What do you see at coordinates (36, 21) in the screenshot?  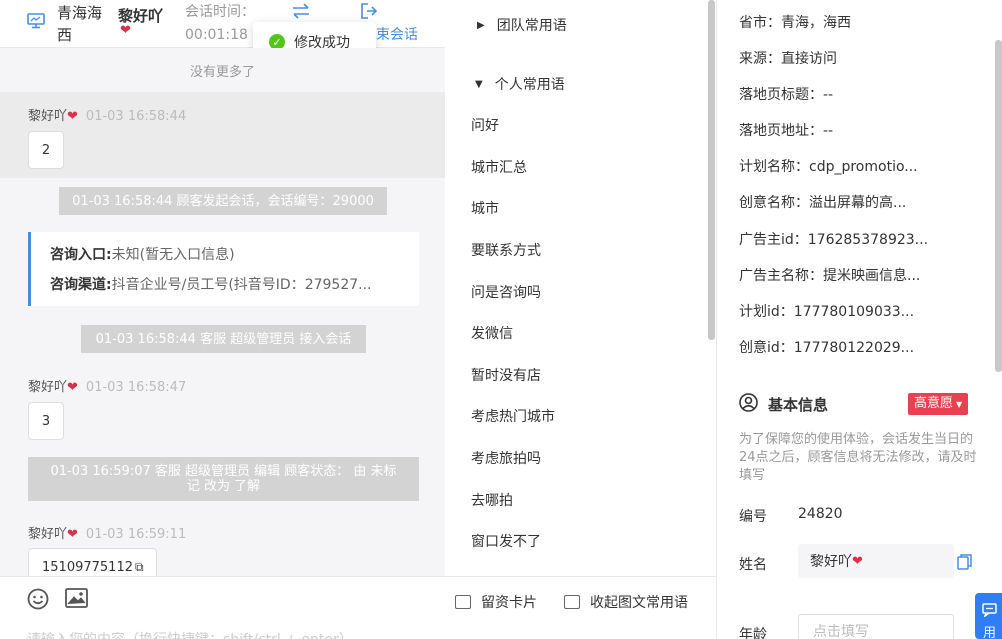 I see `monitor-icon` at bounding box center [36, 21].